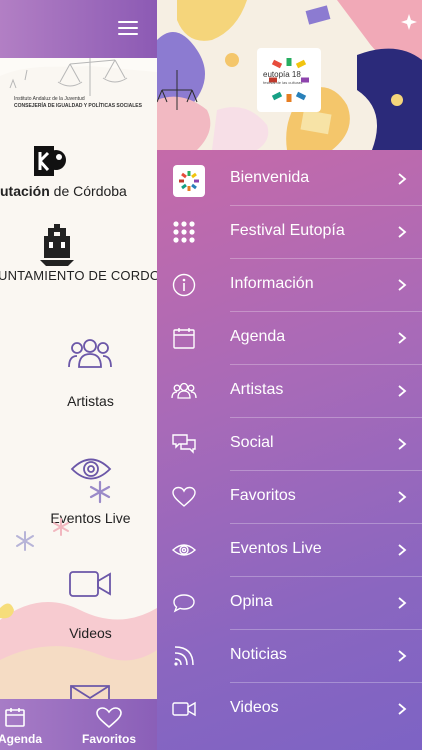 The width and height of the screenshot is (422, 750). I want to click on menu-item-videos: Videos, so click(289, 709).